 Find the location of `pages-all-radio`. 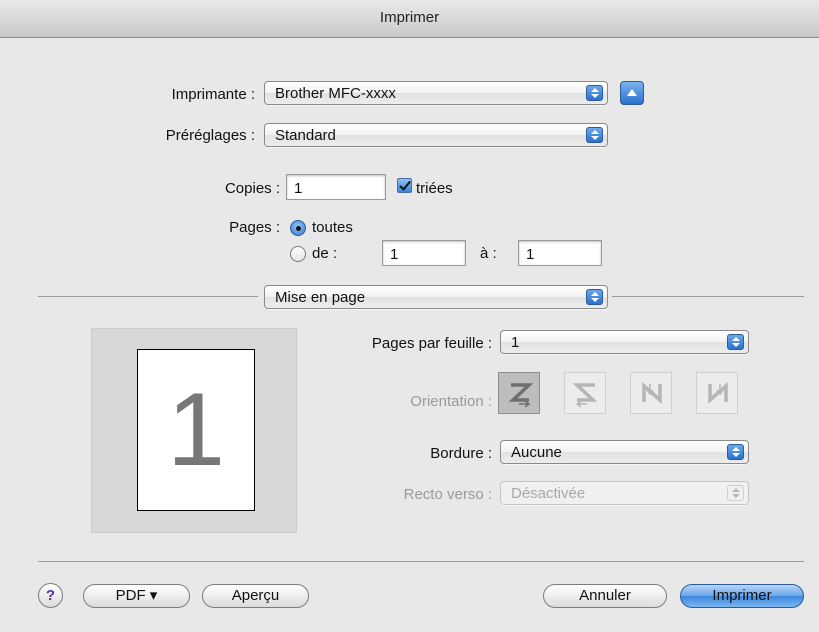

pages-all-radio is located at coordinates (298, 228).